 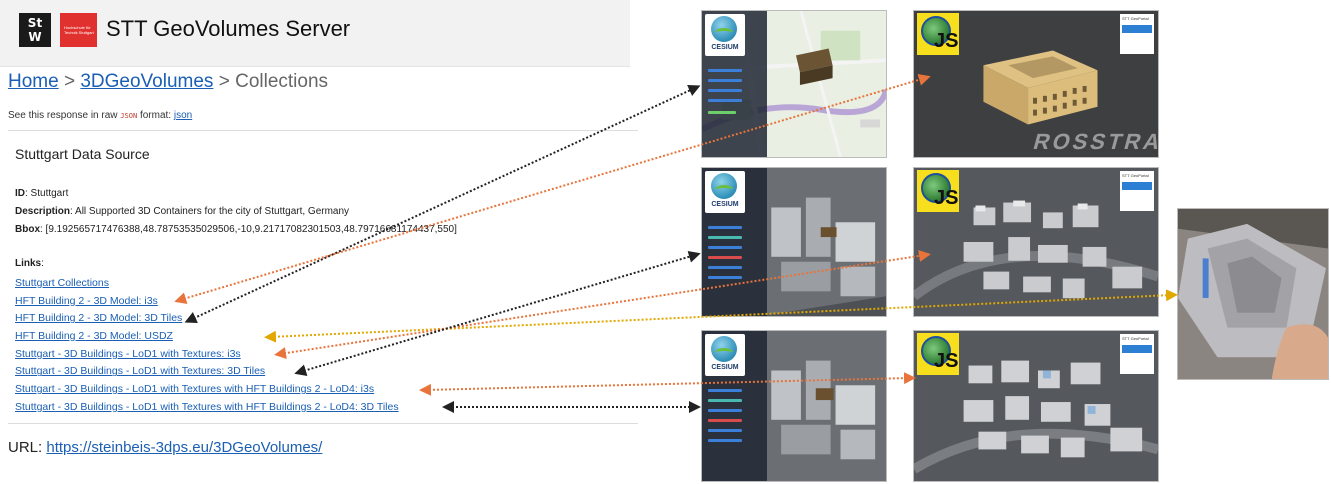 What do you see at coordinates (184, 447) in the screenshot?
I see `url-link: https://steinbeis-3dps.eu/3DGeoVolumes/` at bounding box center [184, 447].